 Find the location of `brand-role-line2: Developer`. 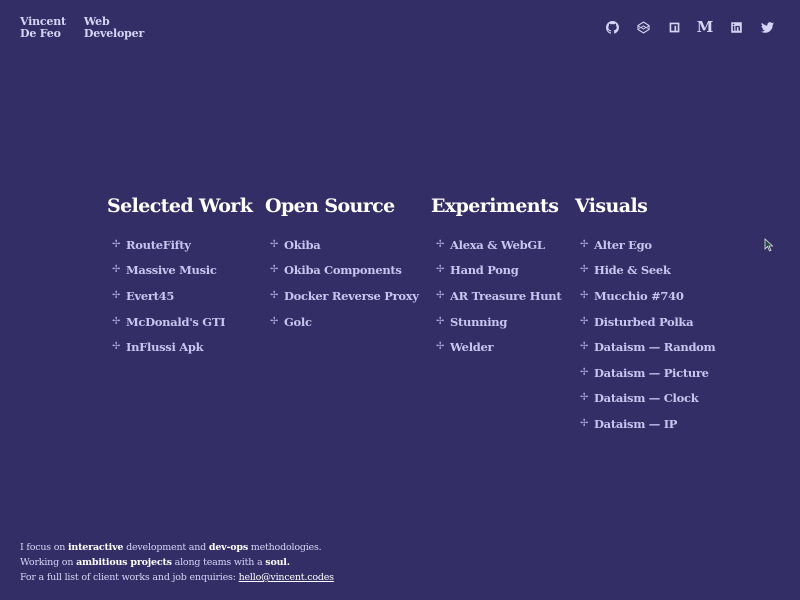

brand-role-line2: Developer is located at coordinates (114, 33).